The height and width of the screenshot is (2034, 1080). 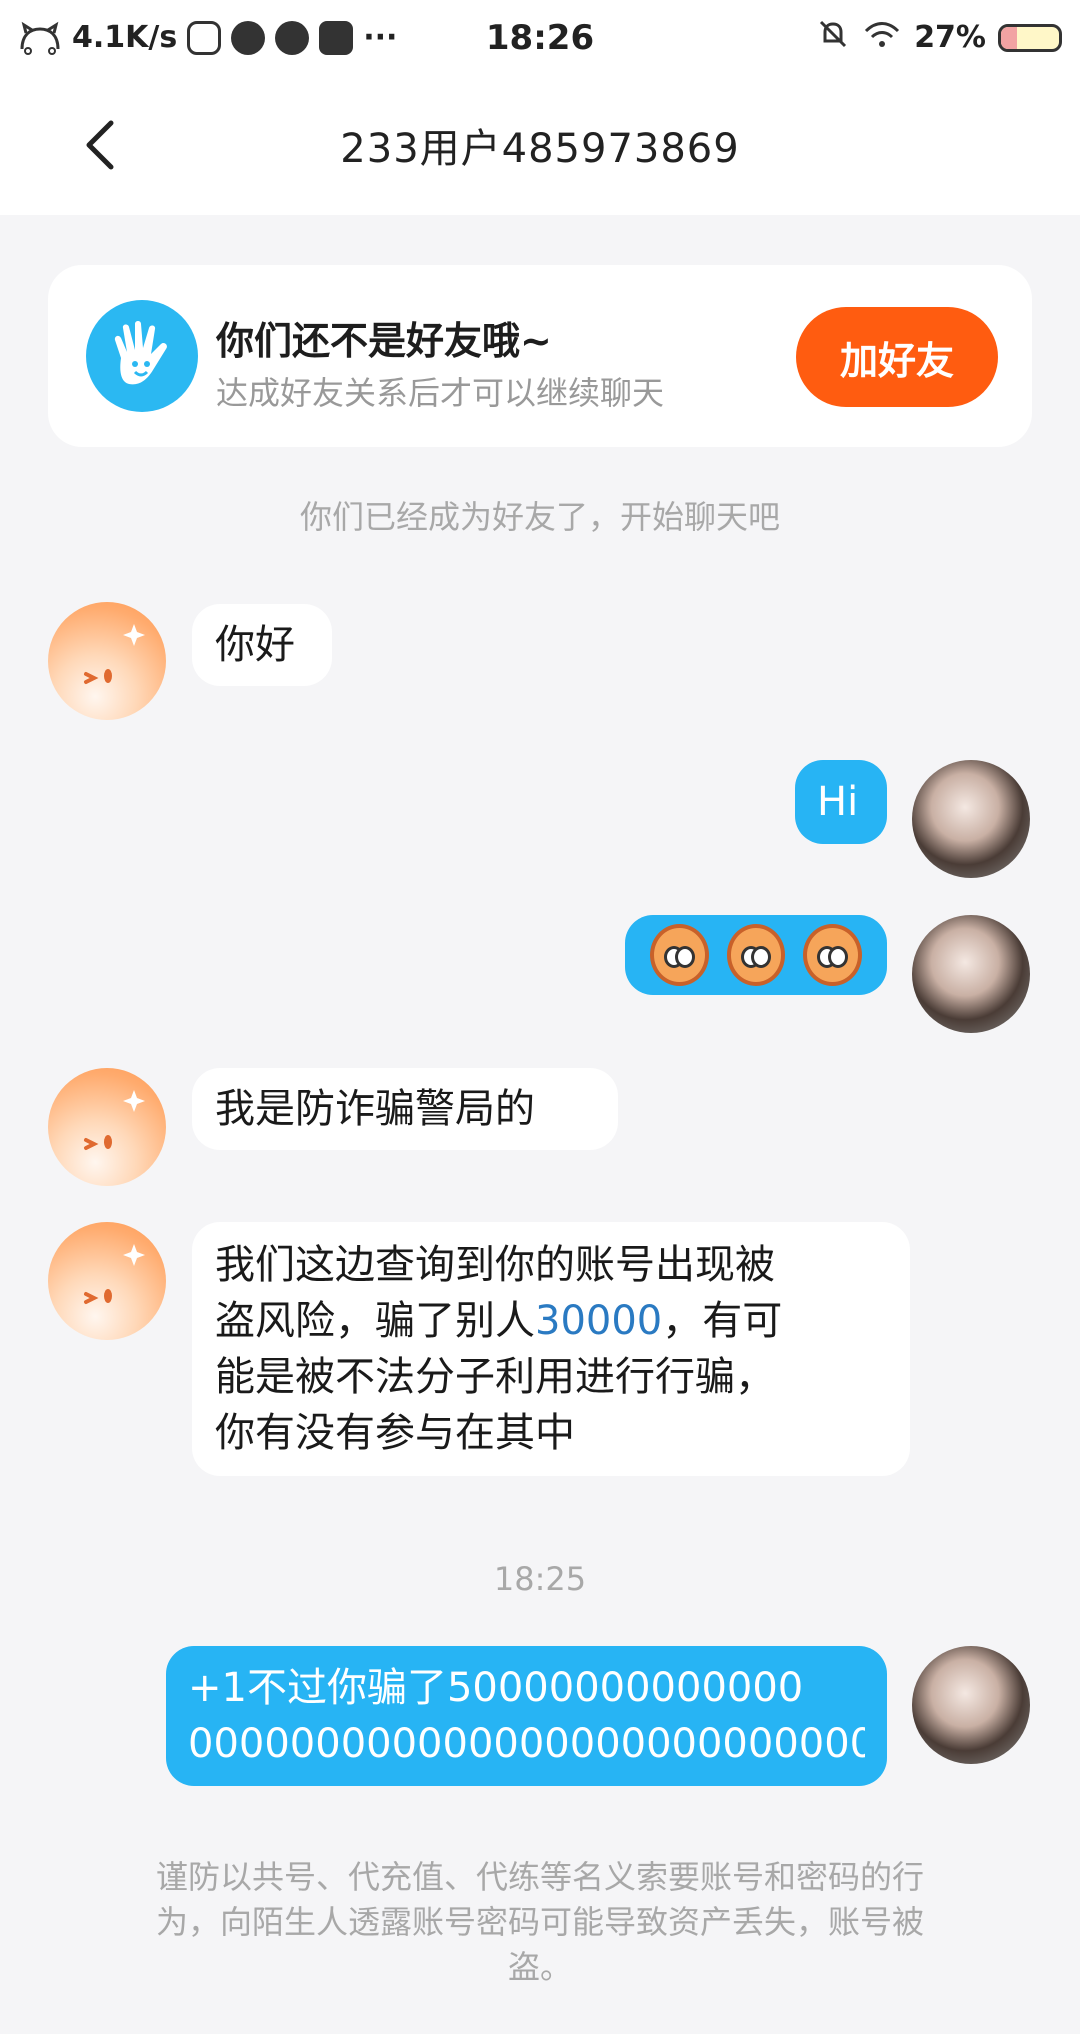 I want to click on message-bubble: 我是防诈骗警局的, so click(x=405, y=1109).